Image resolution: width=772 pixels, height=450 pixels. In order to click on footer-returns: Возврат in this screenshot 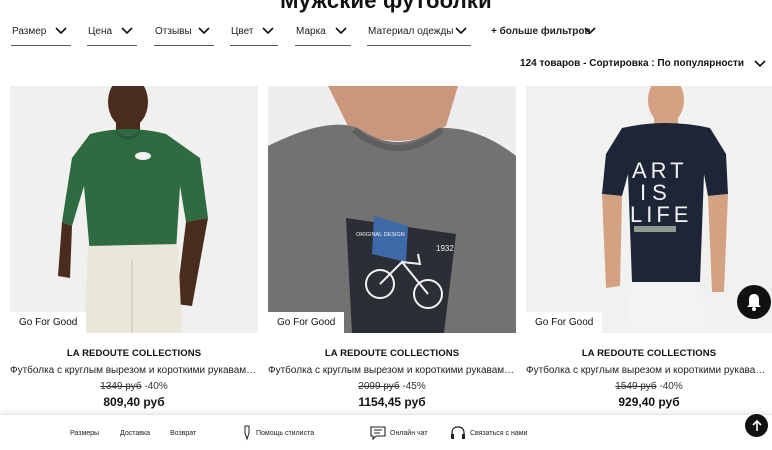, I will do `click(183, 432)`.